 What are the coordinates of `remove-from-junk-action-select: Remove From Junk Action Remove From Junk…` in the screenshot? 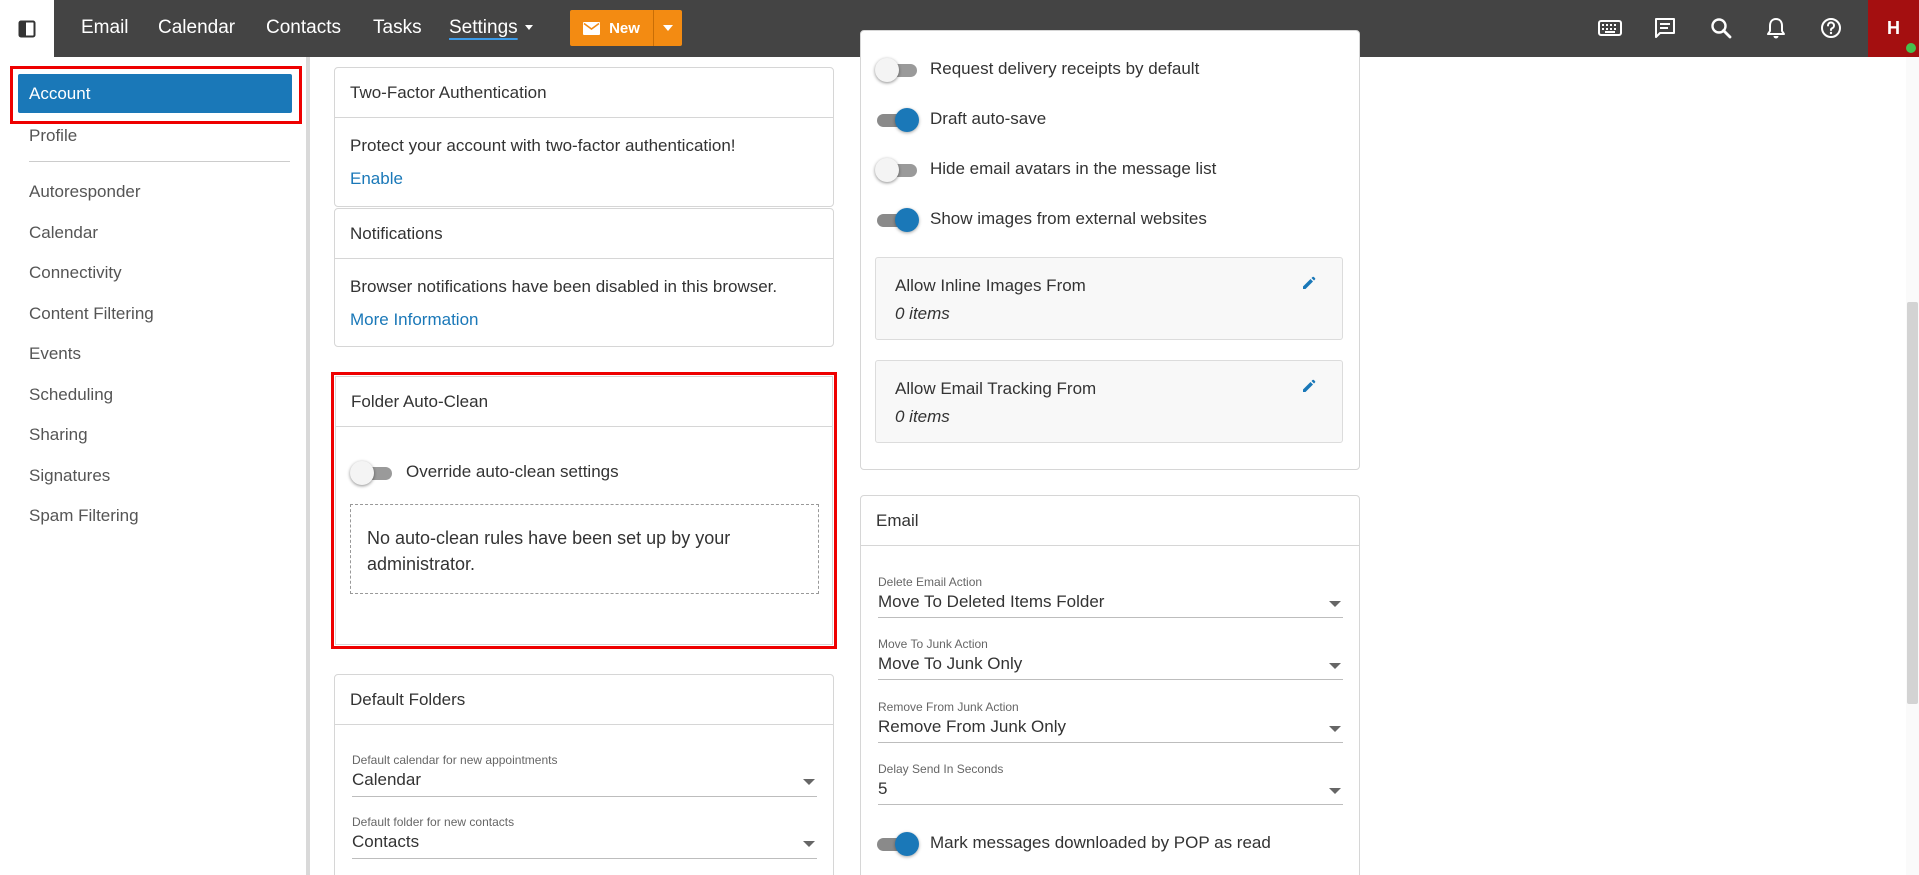 It's located at (1110, 721).